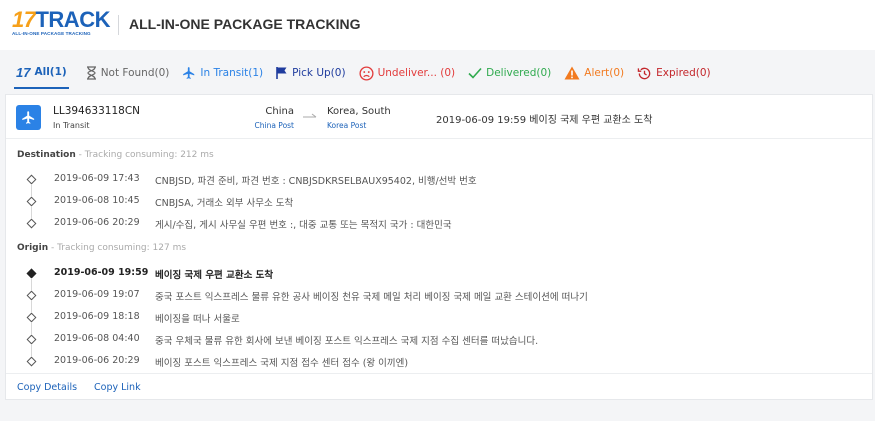 The width and height of the screenshot is (875, 421). I want to click on header-divider, so click(118, 25).